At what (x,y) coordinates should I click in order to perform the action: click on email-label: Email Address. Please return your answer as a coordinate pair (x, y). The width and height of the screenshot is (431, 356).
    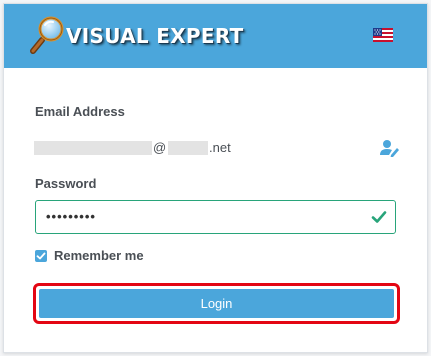
    Looking at the image, I should click on (80, 111).